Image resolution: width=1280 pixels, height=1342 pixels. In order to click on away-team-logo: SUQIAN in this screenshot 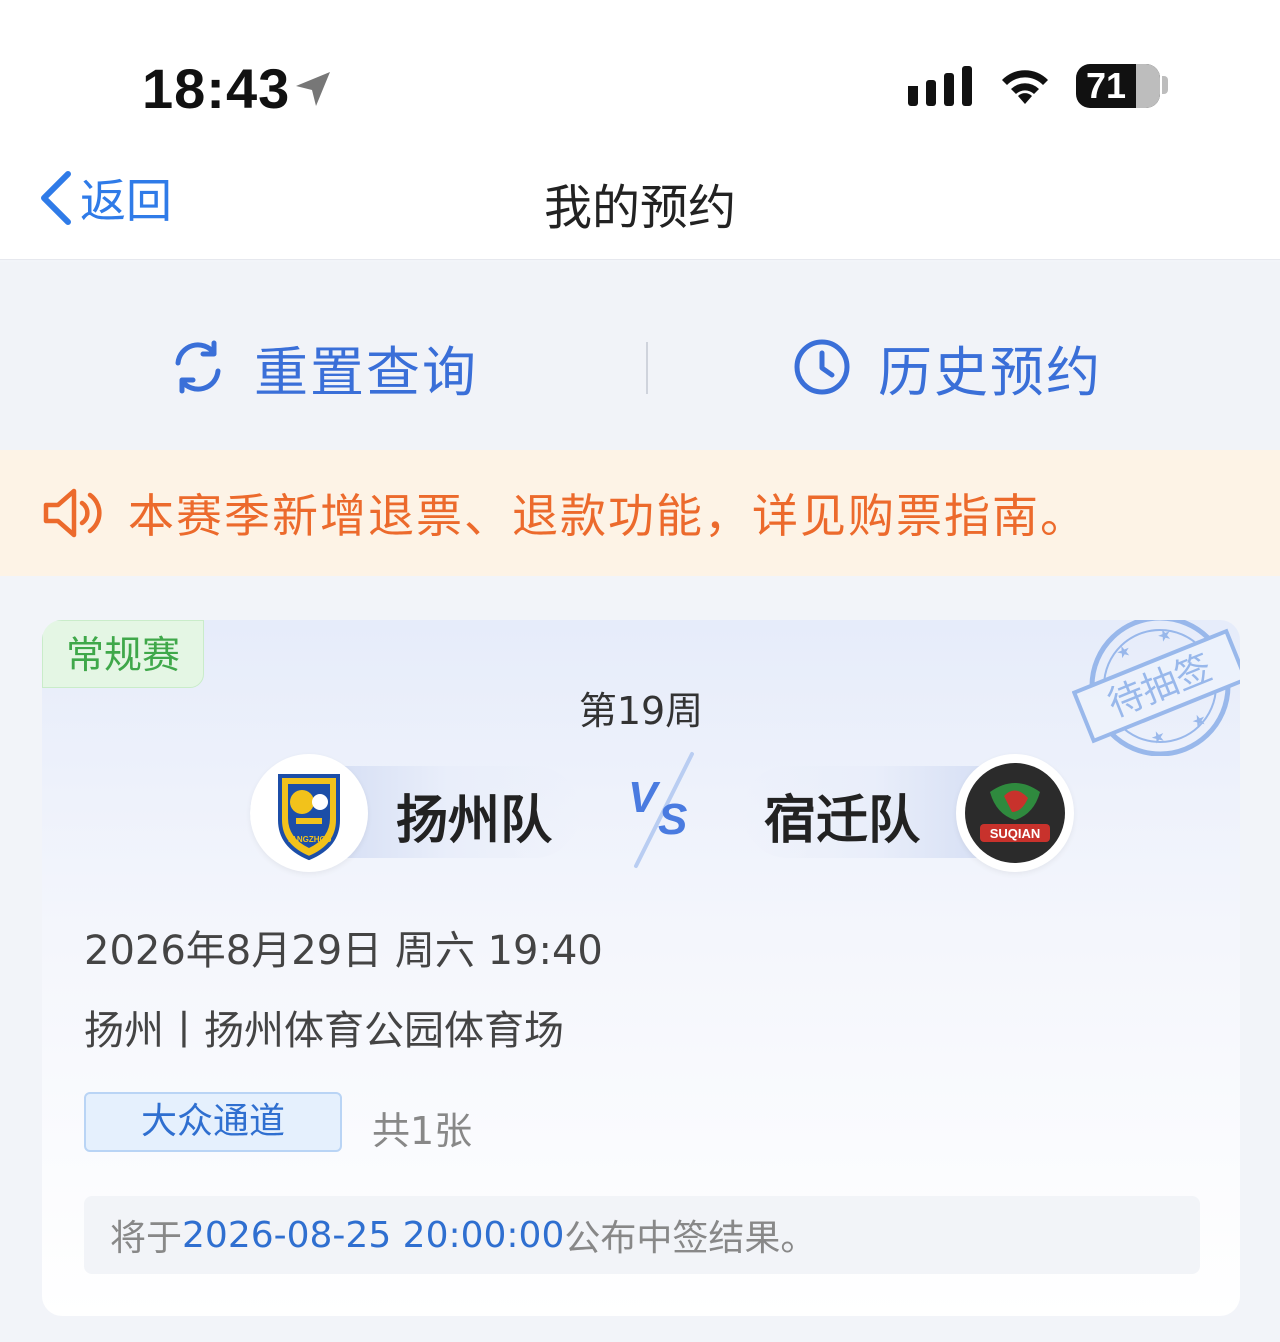, I will do `click(1015, 813)`.